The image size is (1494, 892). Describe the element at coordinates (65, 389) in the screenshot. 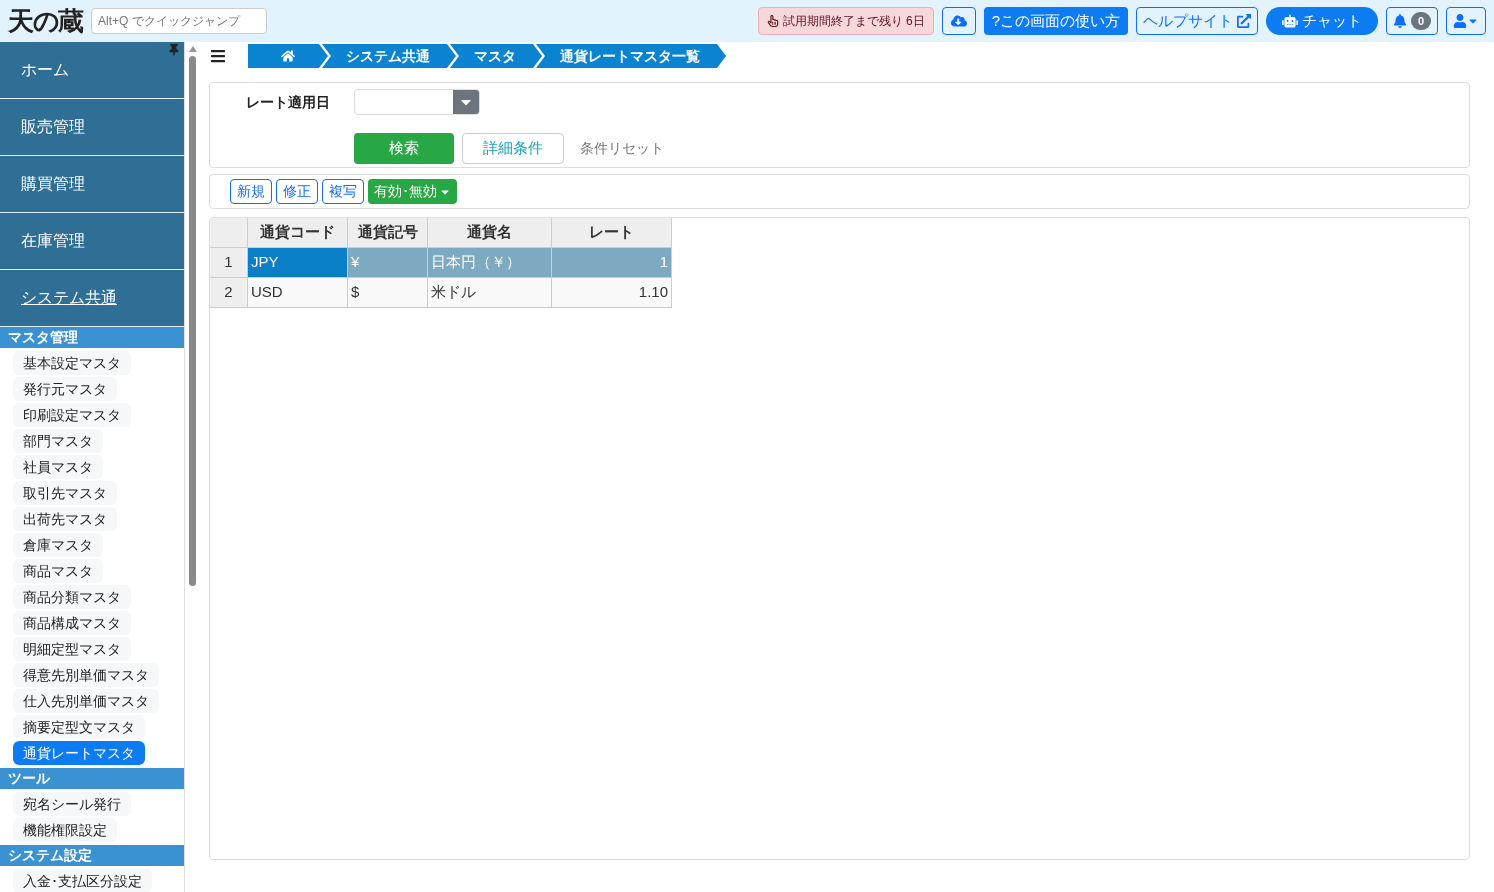

I see `submenu-item: 発行元マスタ` at that location.